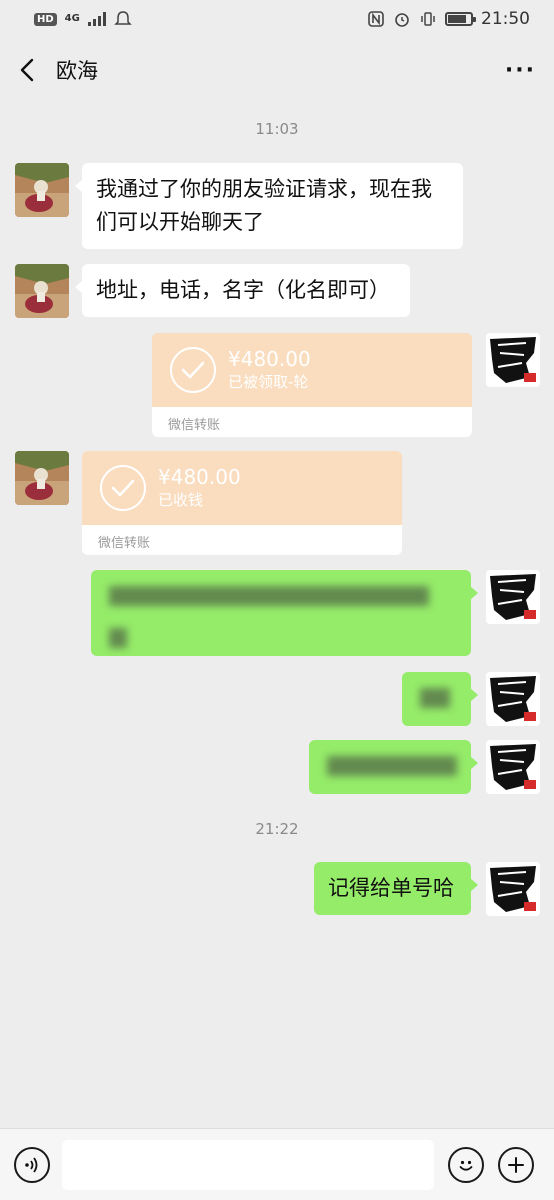  I want to click on chat-header: 欧海 ···, so click(277, 70).